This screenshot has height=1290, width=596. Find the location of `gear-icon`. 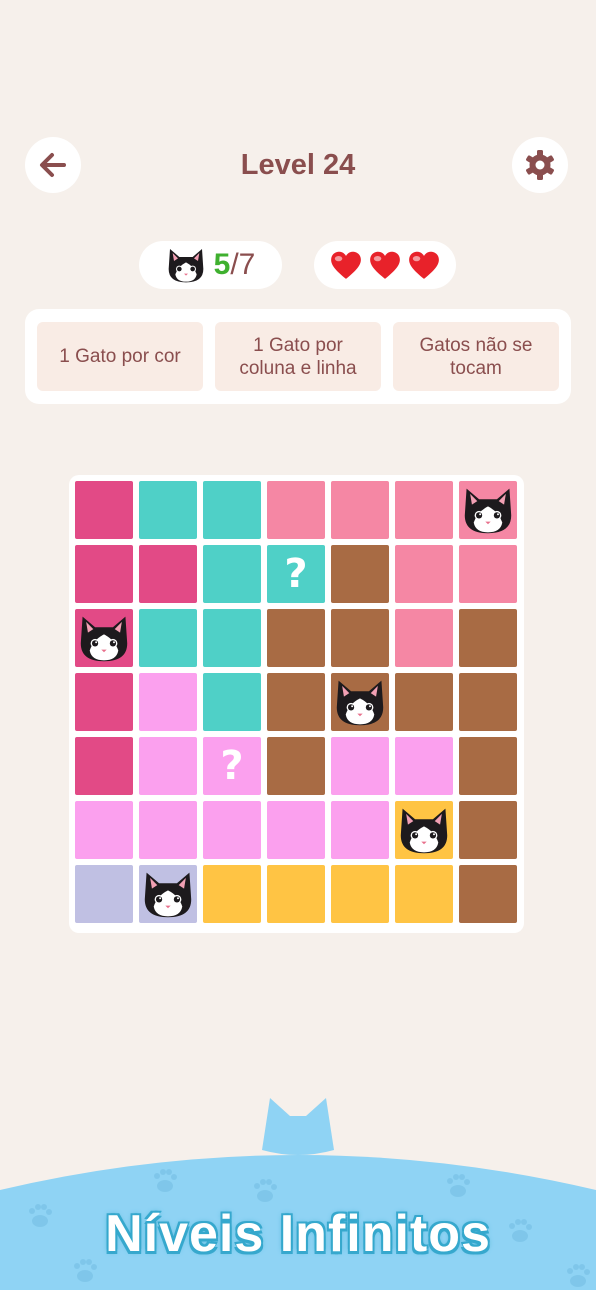

gear-icon is located at coordinates (540, 165).